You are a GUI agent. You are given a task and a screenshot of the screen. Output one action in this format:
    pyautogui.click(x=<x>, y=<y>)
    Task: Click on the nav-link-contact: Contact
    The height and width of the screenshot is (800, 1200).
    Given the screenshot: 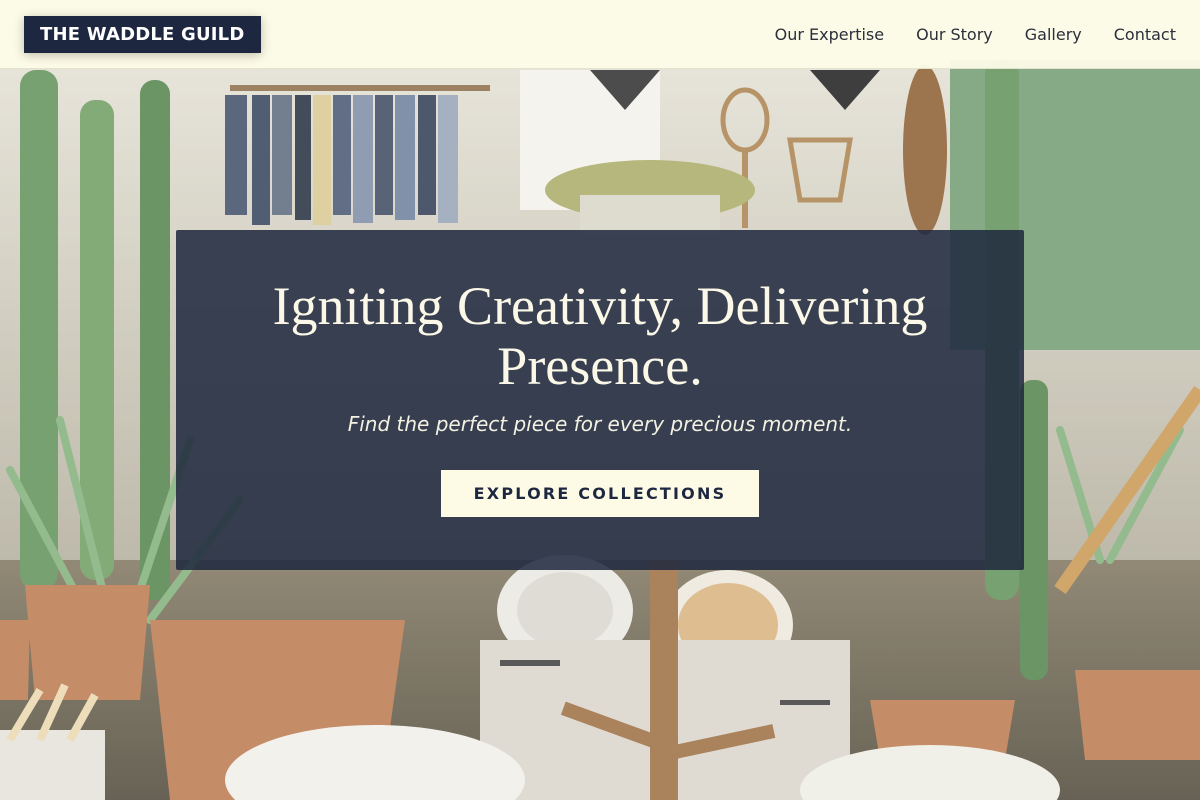 What is the action you would take?
    pyautogui.click(x=1145, y=34)
    